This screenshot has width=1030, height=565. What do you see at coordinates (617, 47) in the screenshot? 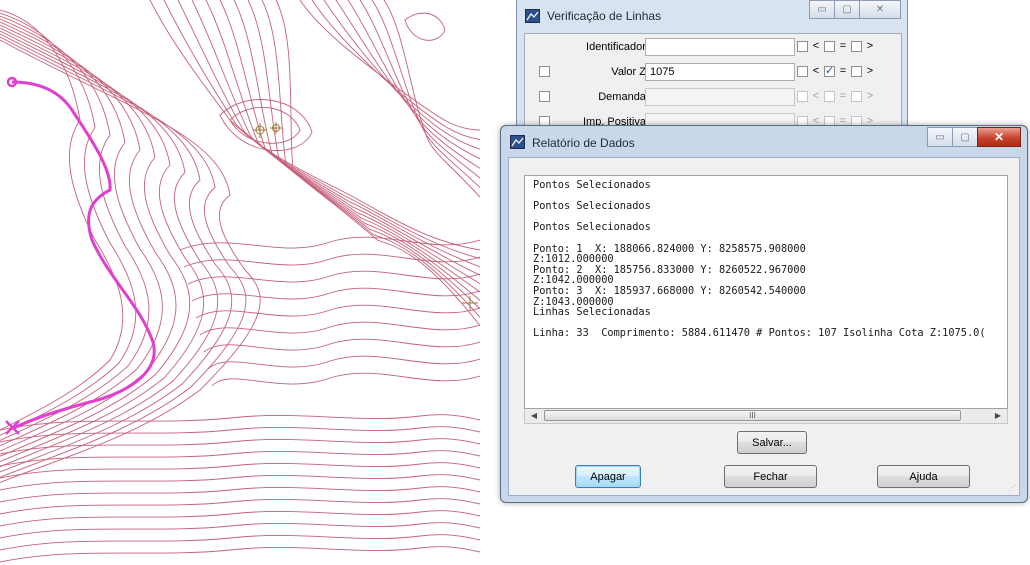
I see `row-label: Identificador:` at bounding box center [617, 47].